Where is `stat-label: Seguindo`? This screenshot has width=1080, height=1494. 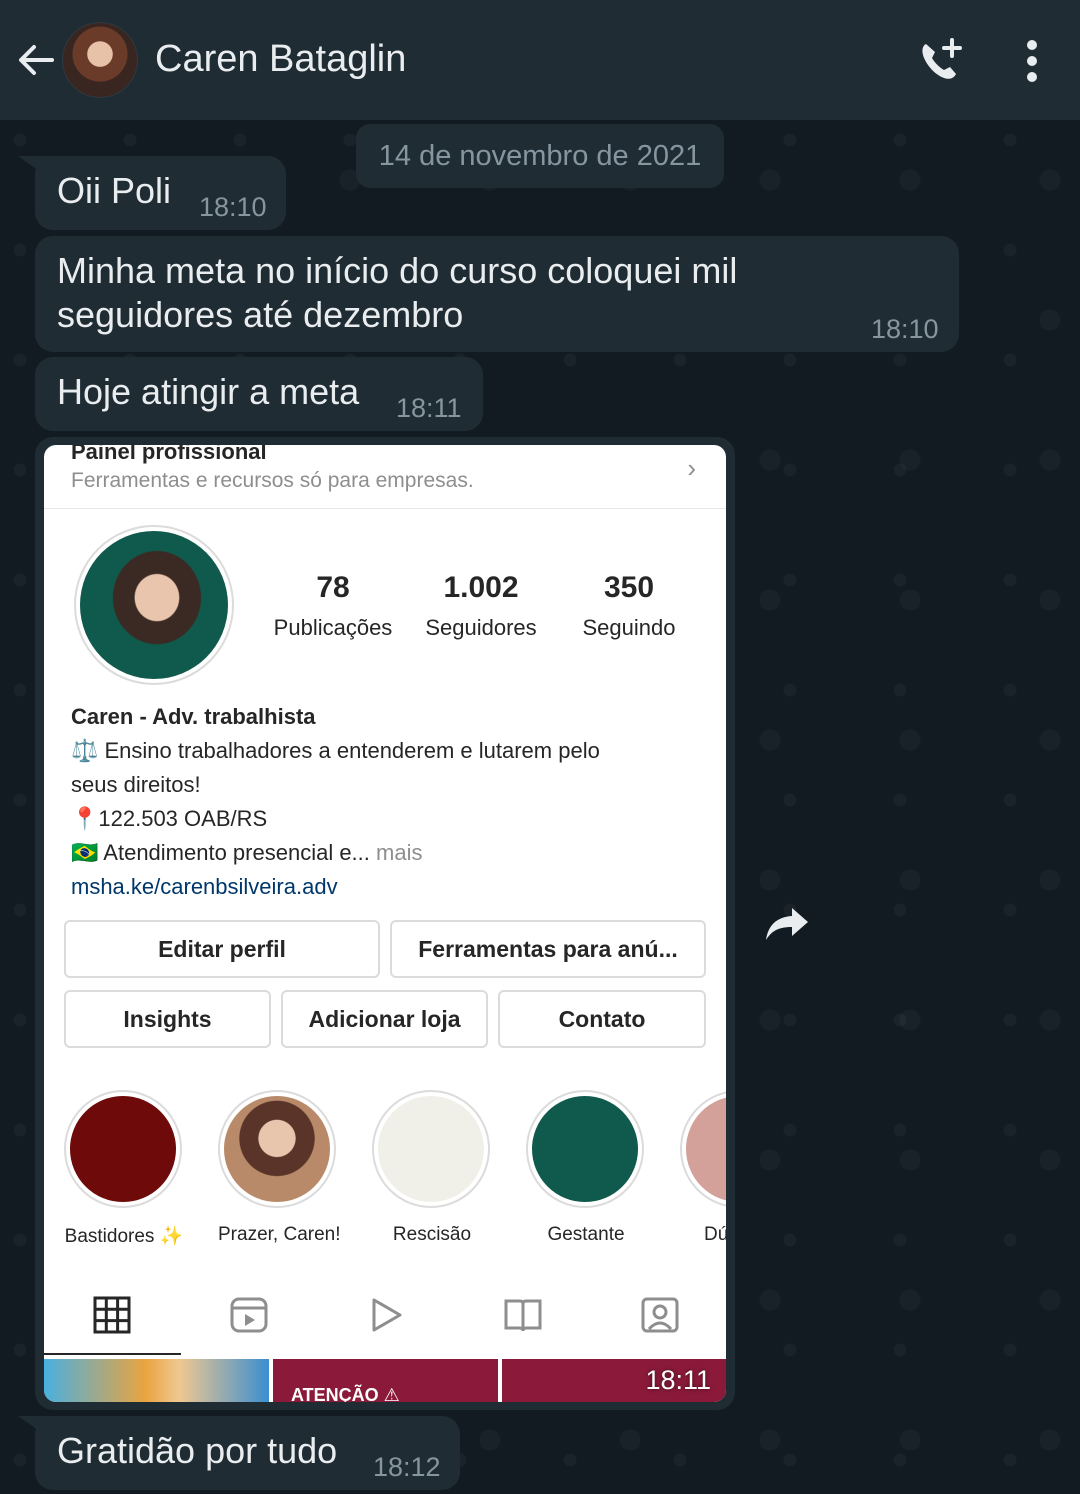
stat-label: Seguindo is located at coordinates (629, 627).